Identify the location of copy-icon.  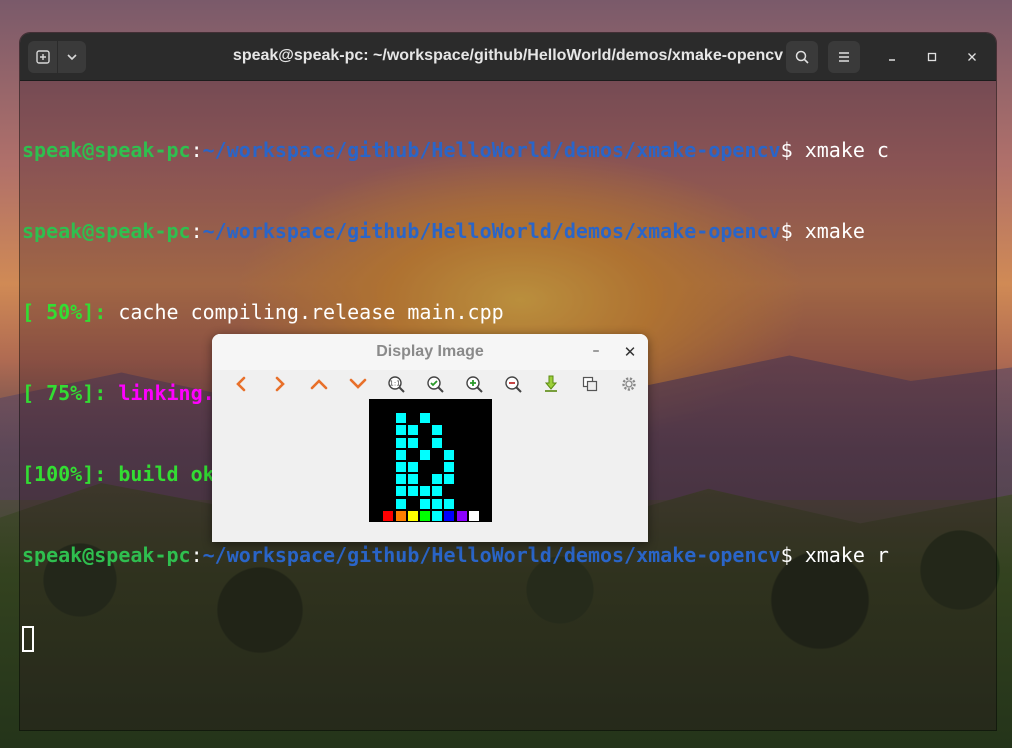
(590, 384).